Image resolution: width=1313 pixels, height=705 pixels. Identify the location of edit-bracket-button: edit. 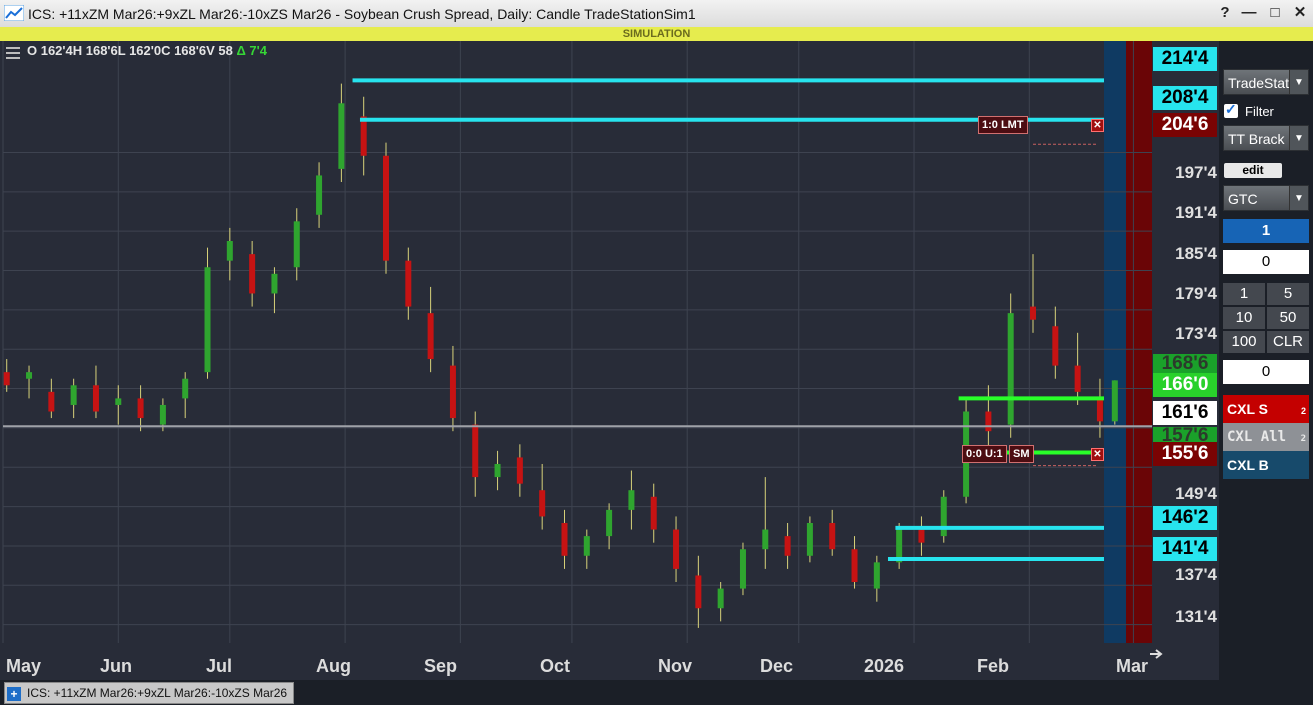
(1253, 170).